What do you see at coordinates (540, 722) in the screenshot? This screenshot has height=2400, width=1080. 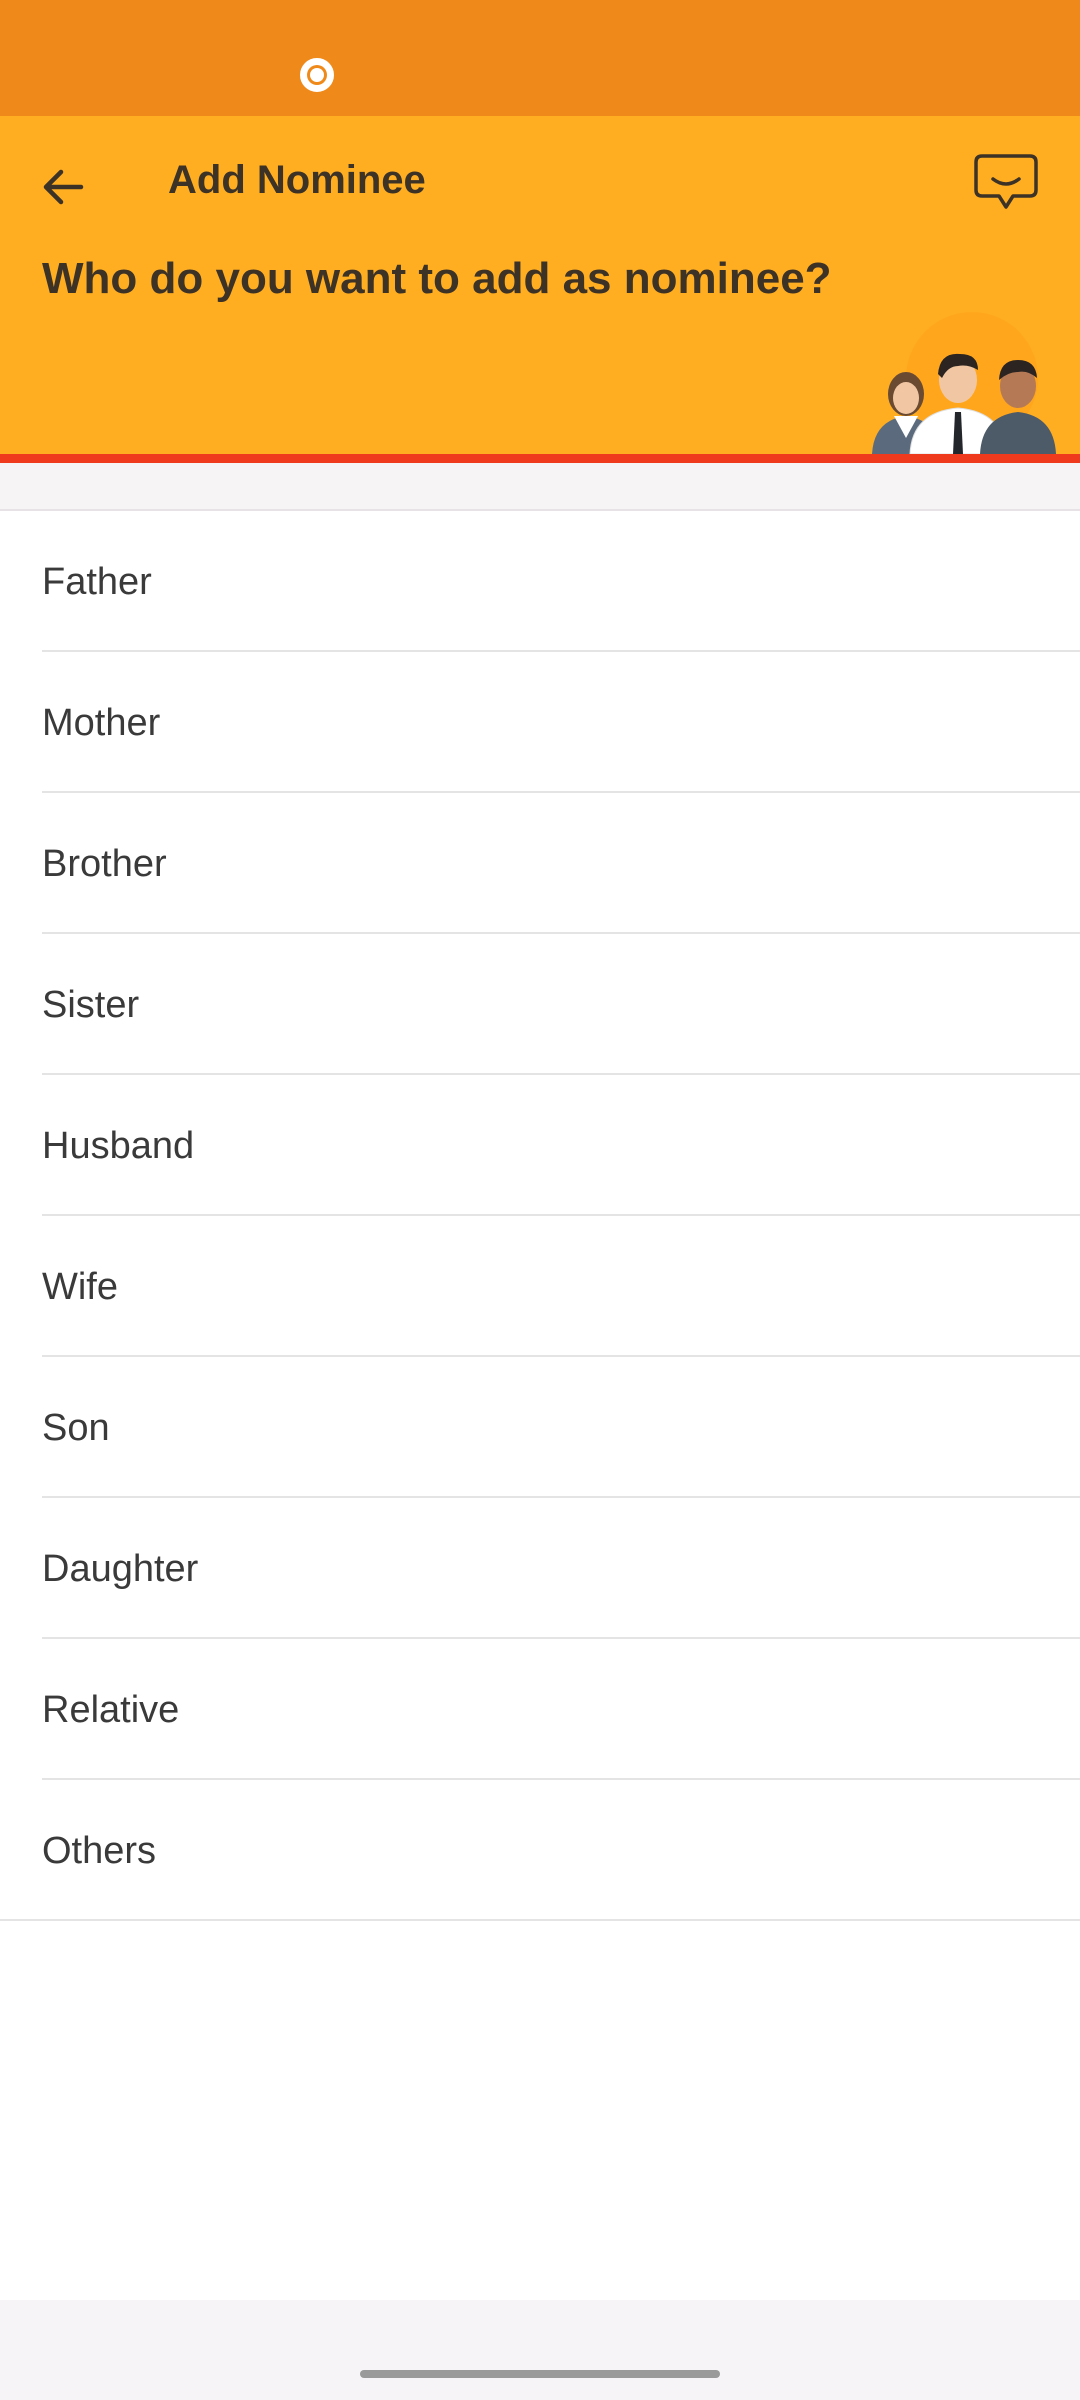 I see `relation-item-mother: Mother` at bounding box center [540, 722].